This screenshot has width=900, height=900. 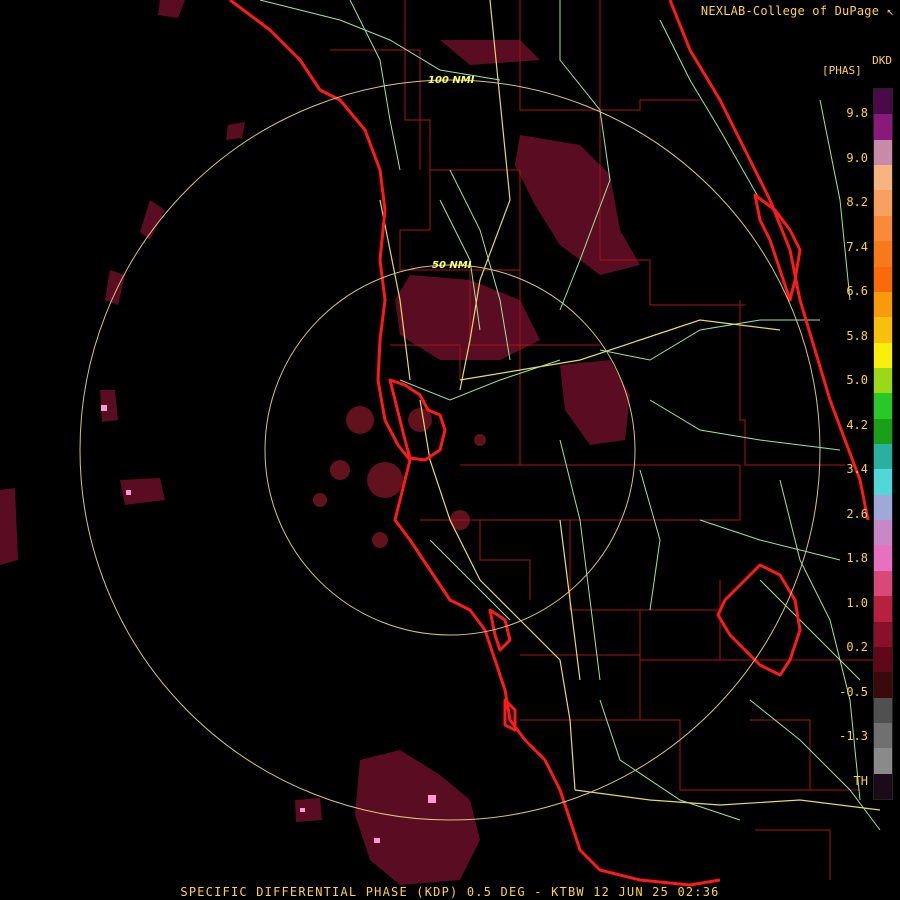 I want to click on color-scale-tick-label: 5.0, so click(x=857, y=380).